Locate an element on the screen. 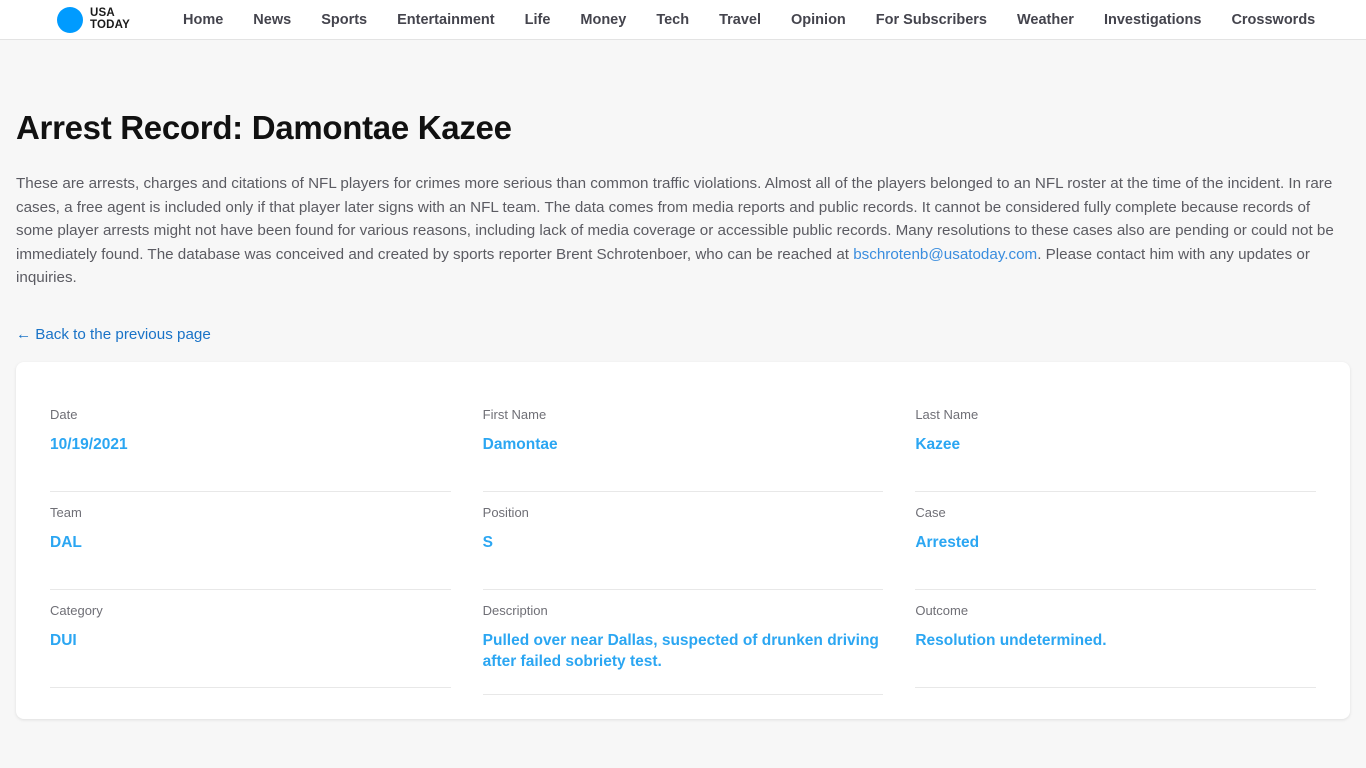 The image size is (1366, 768). usa-today-logo: USA TODAY is located at coordinates (93, 19).